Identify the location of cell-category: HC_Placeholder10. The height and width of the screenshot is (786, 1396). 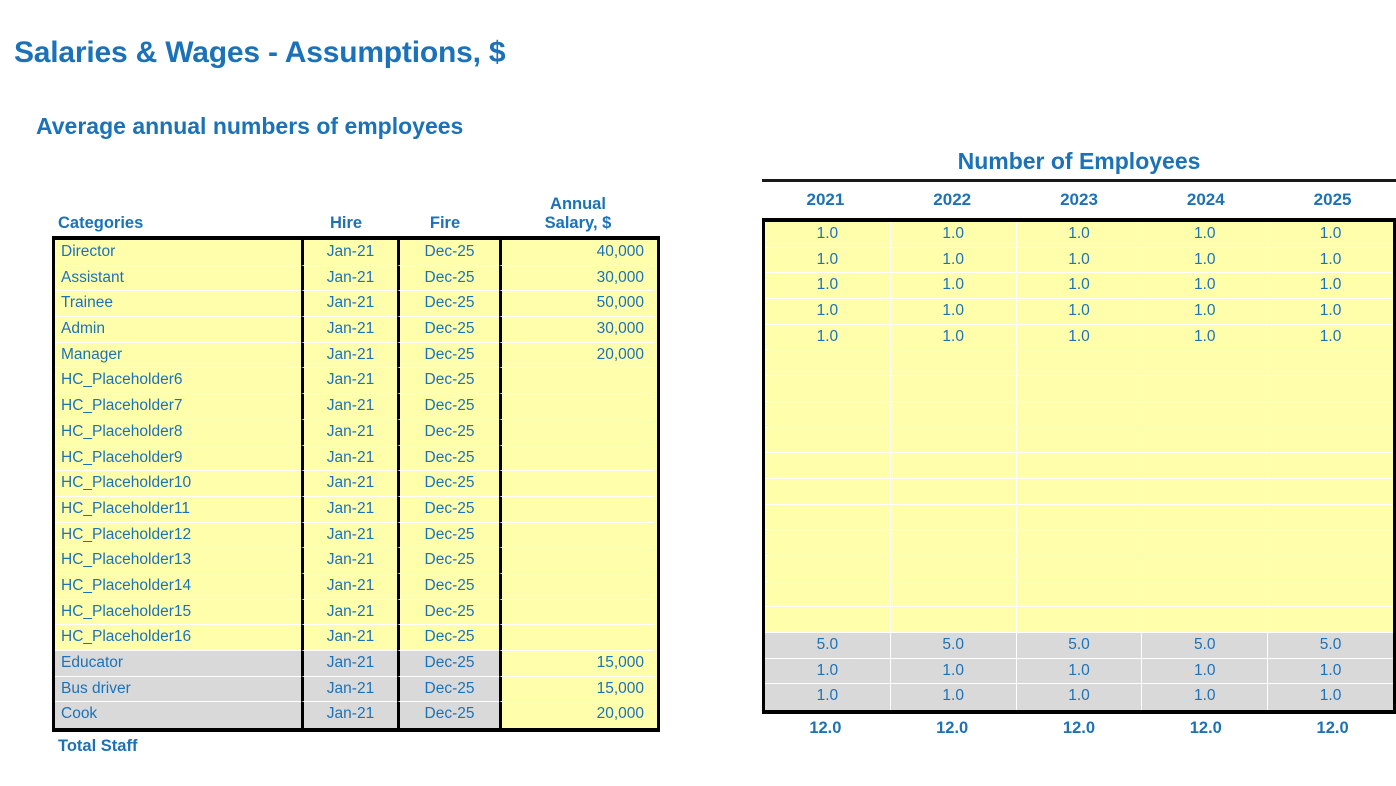
(178, 484).